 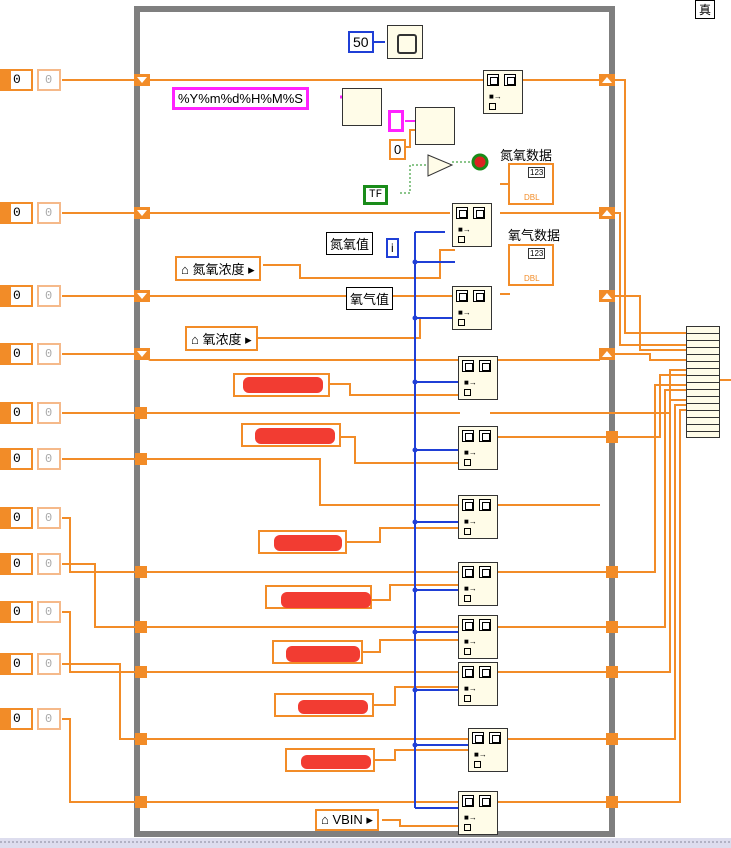 I want to click on bundle-node-8: ■→, so click(x=478, y=637).